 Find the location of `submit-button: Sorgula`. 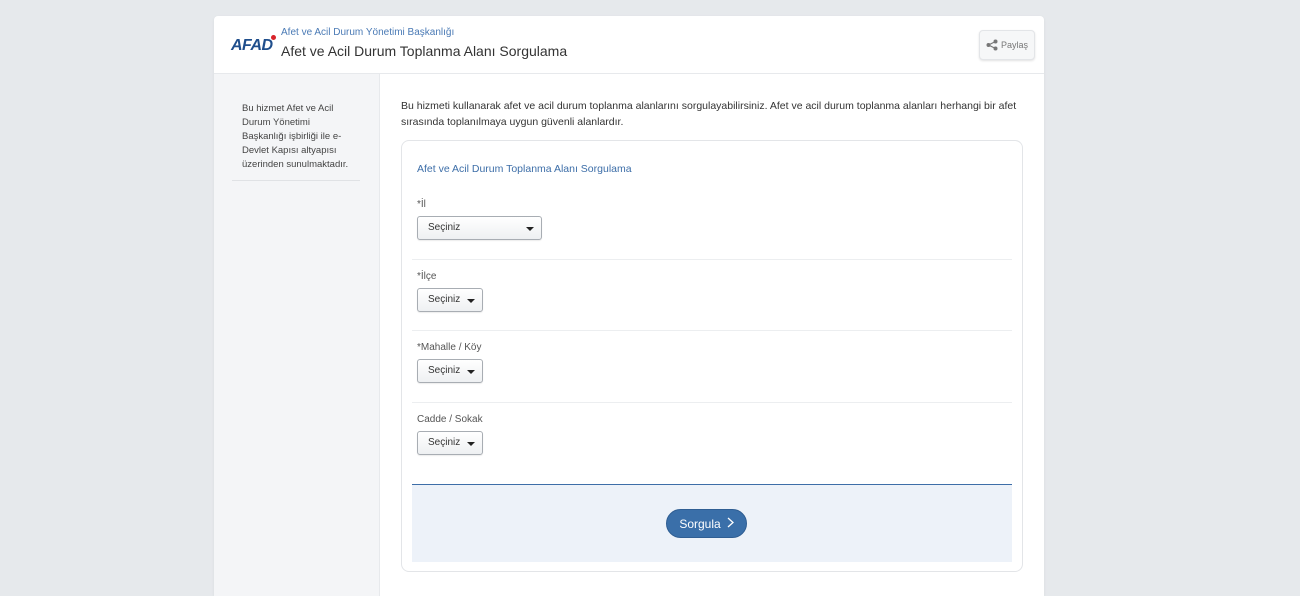

submit-button: Sorgula is located at coordinates (706, 523).